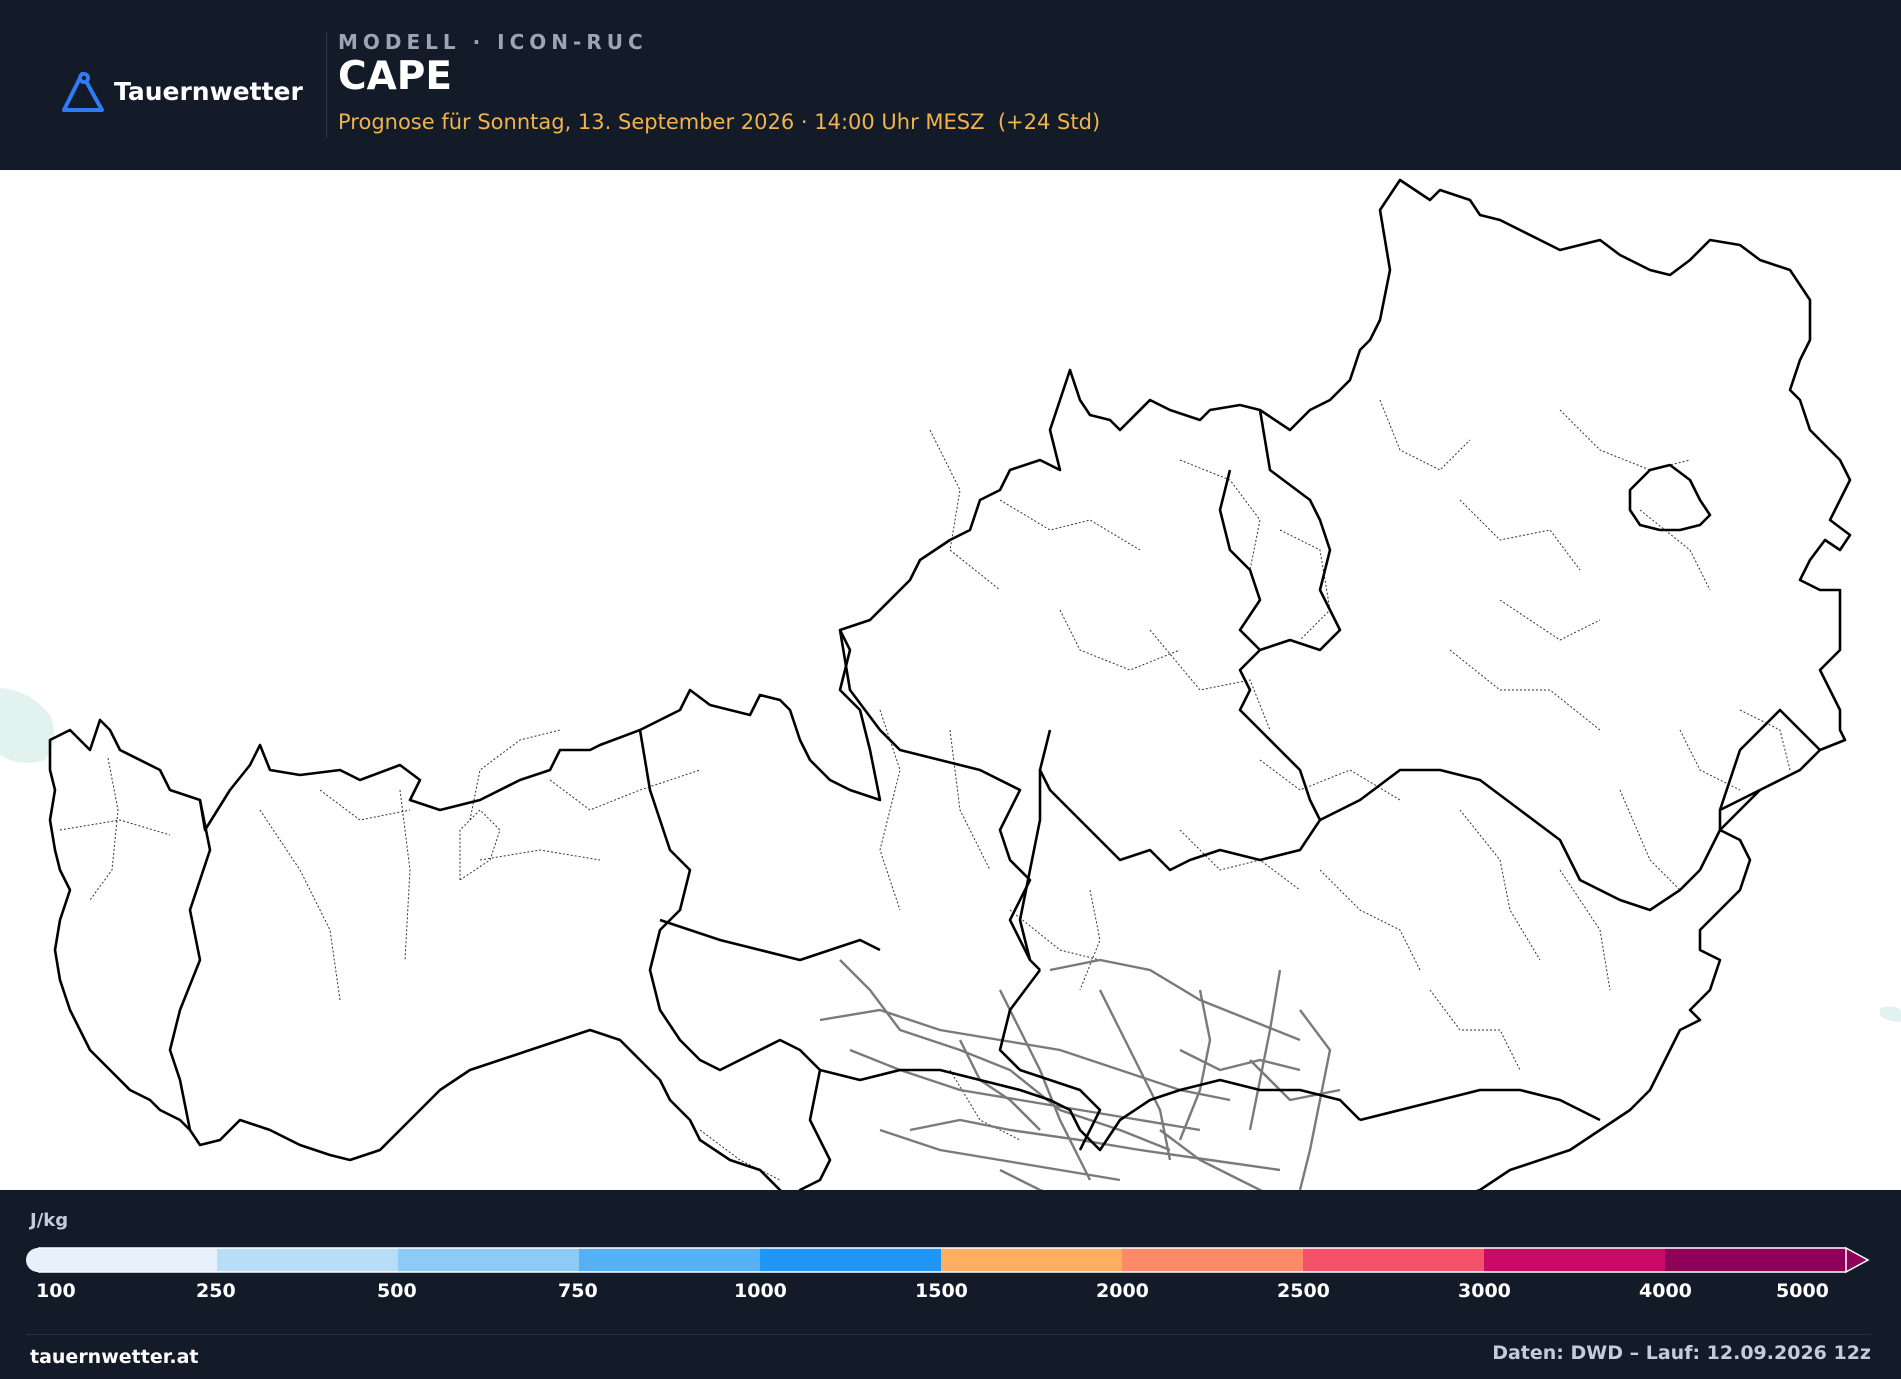  Describe the element at coordinates (216, 1291) in the screenshot. I see `colorbar-tick-label: 250` at that location.